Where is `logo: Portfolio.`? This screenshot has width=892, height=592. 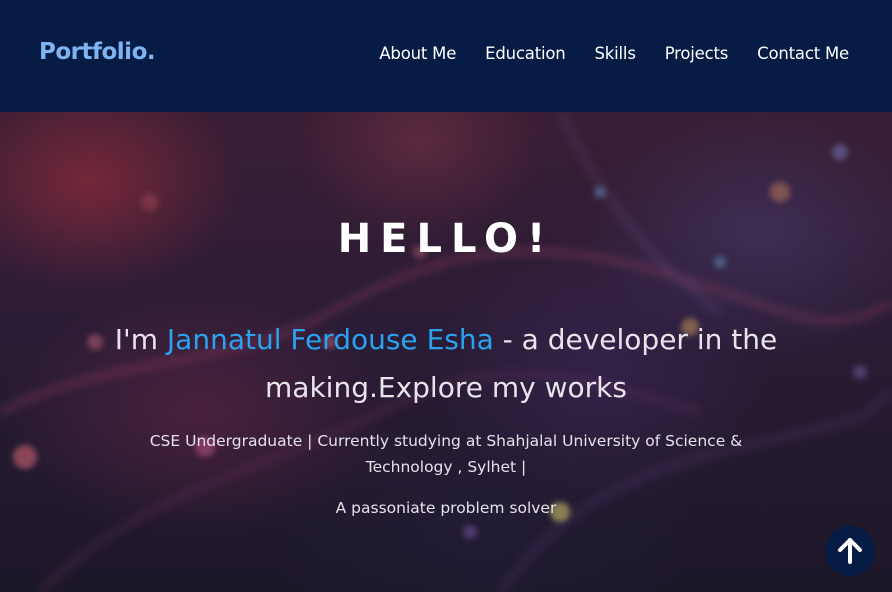 logo: Portfolio. is located at coordinates (97, 52).